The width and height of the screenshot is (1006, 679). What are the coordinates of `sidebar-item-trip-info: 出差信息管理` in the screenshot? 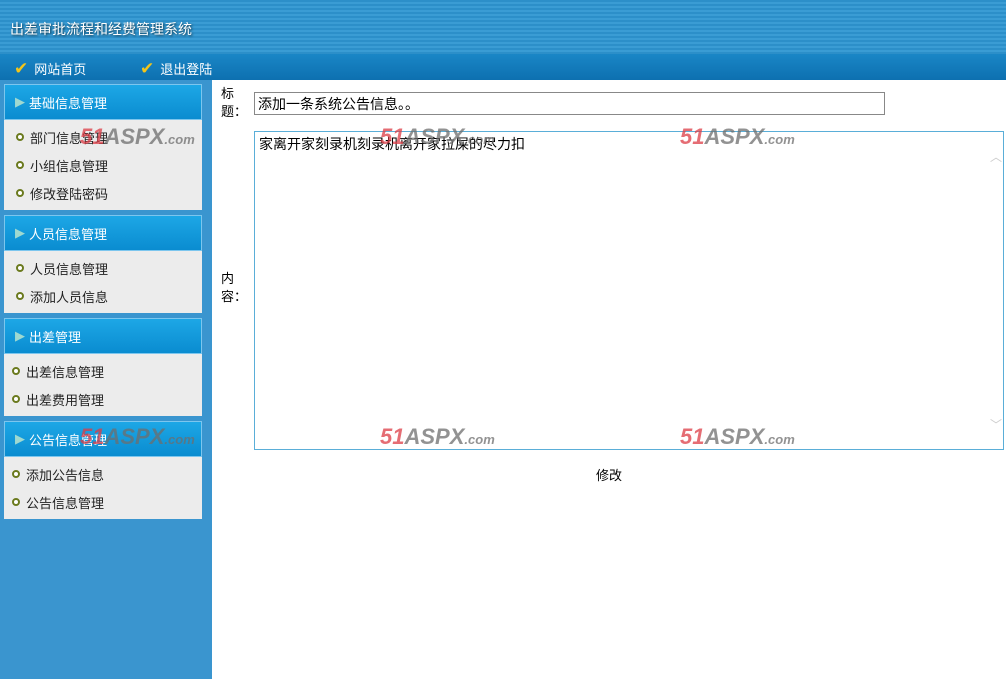 It's located at (103, 371).